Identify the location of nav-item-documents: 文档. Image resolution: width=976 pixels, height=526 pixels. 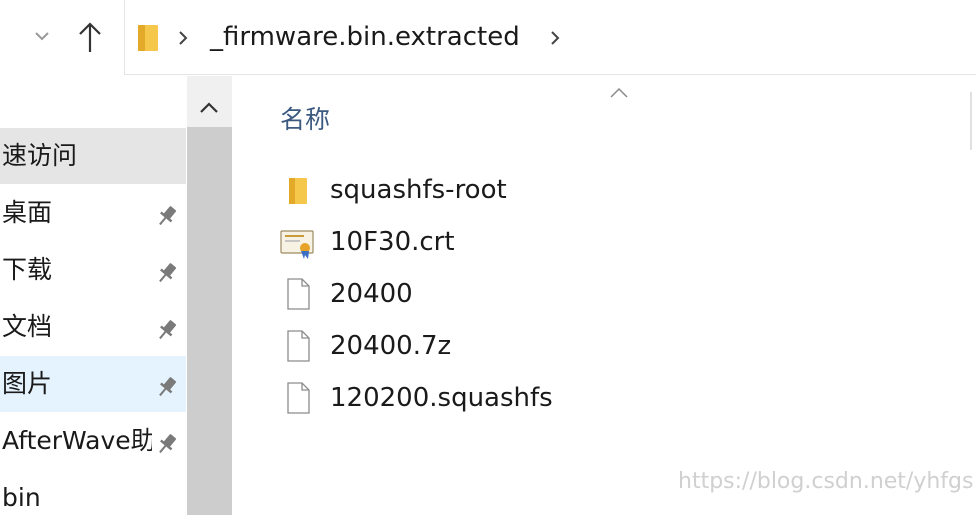
(93, 327).